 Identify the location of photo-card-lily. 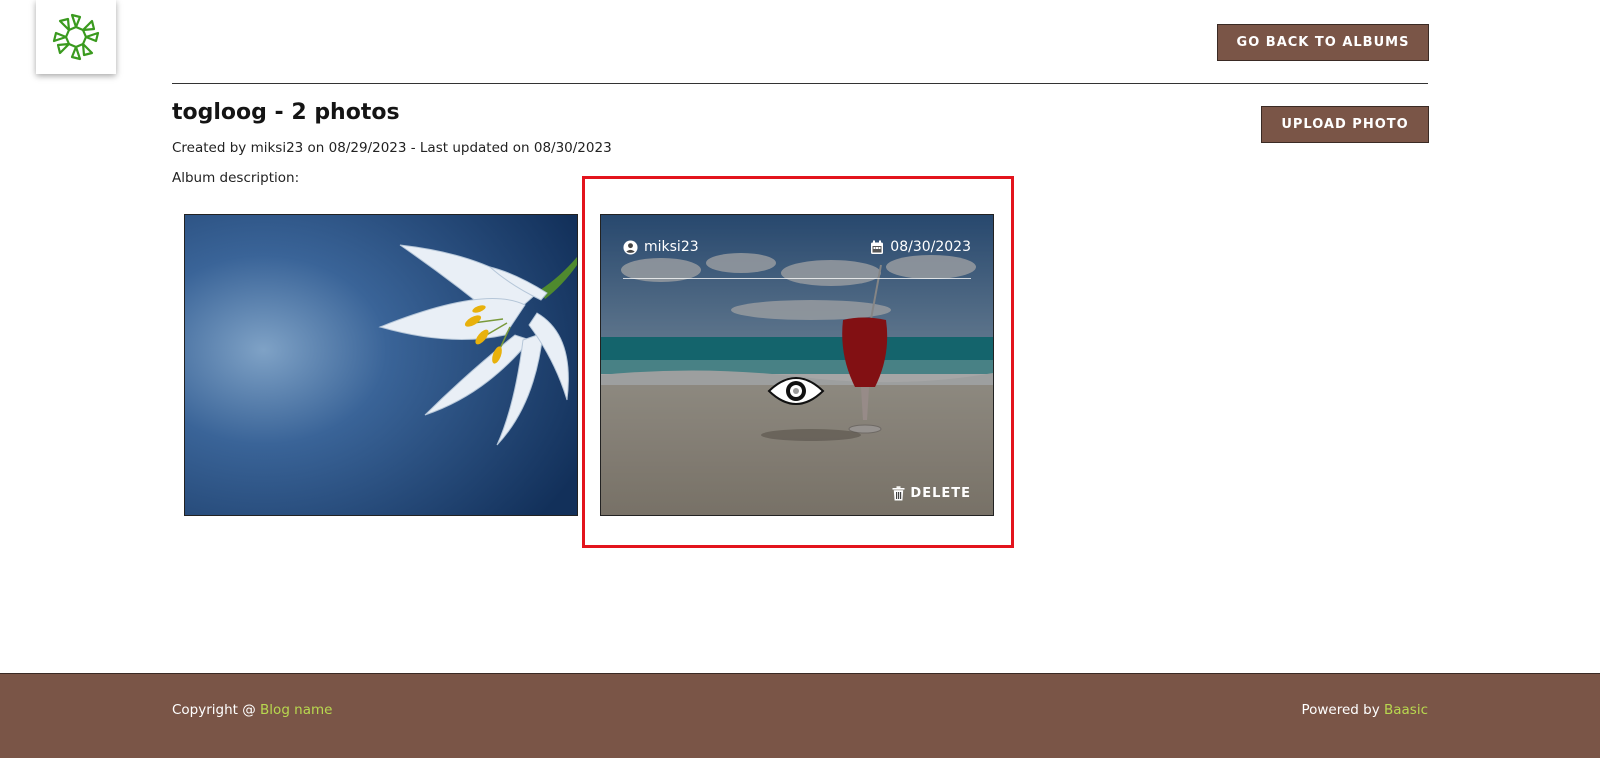
(381, 365).